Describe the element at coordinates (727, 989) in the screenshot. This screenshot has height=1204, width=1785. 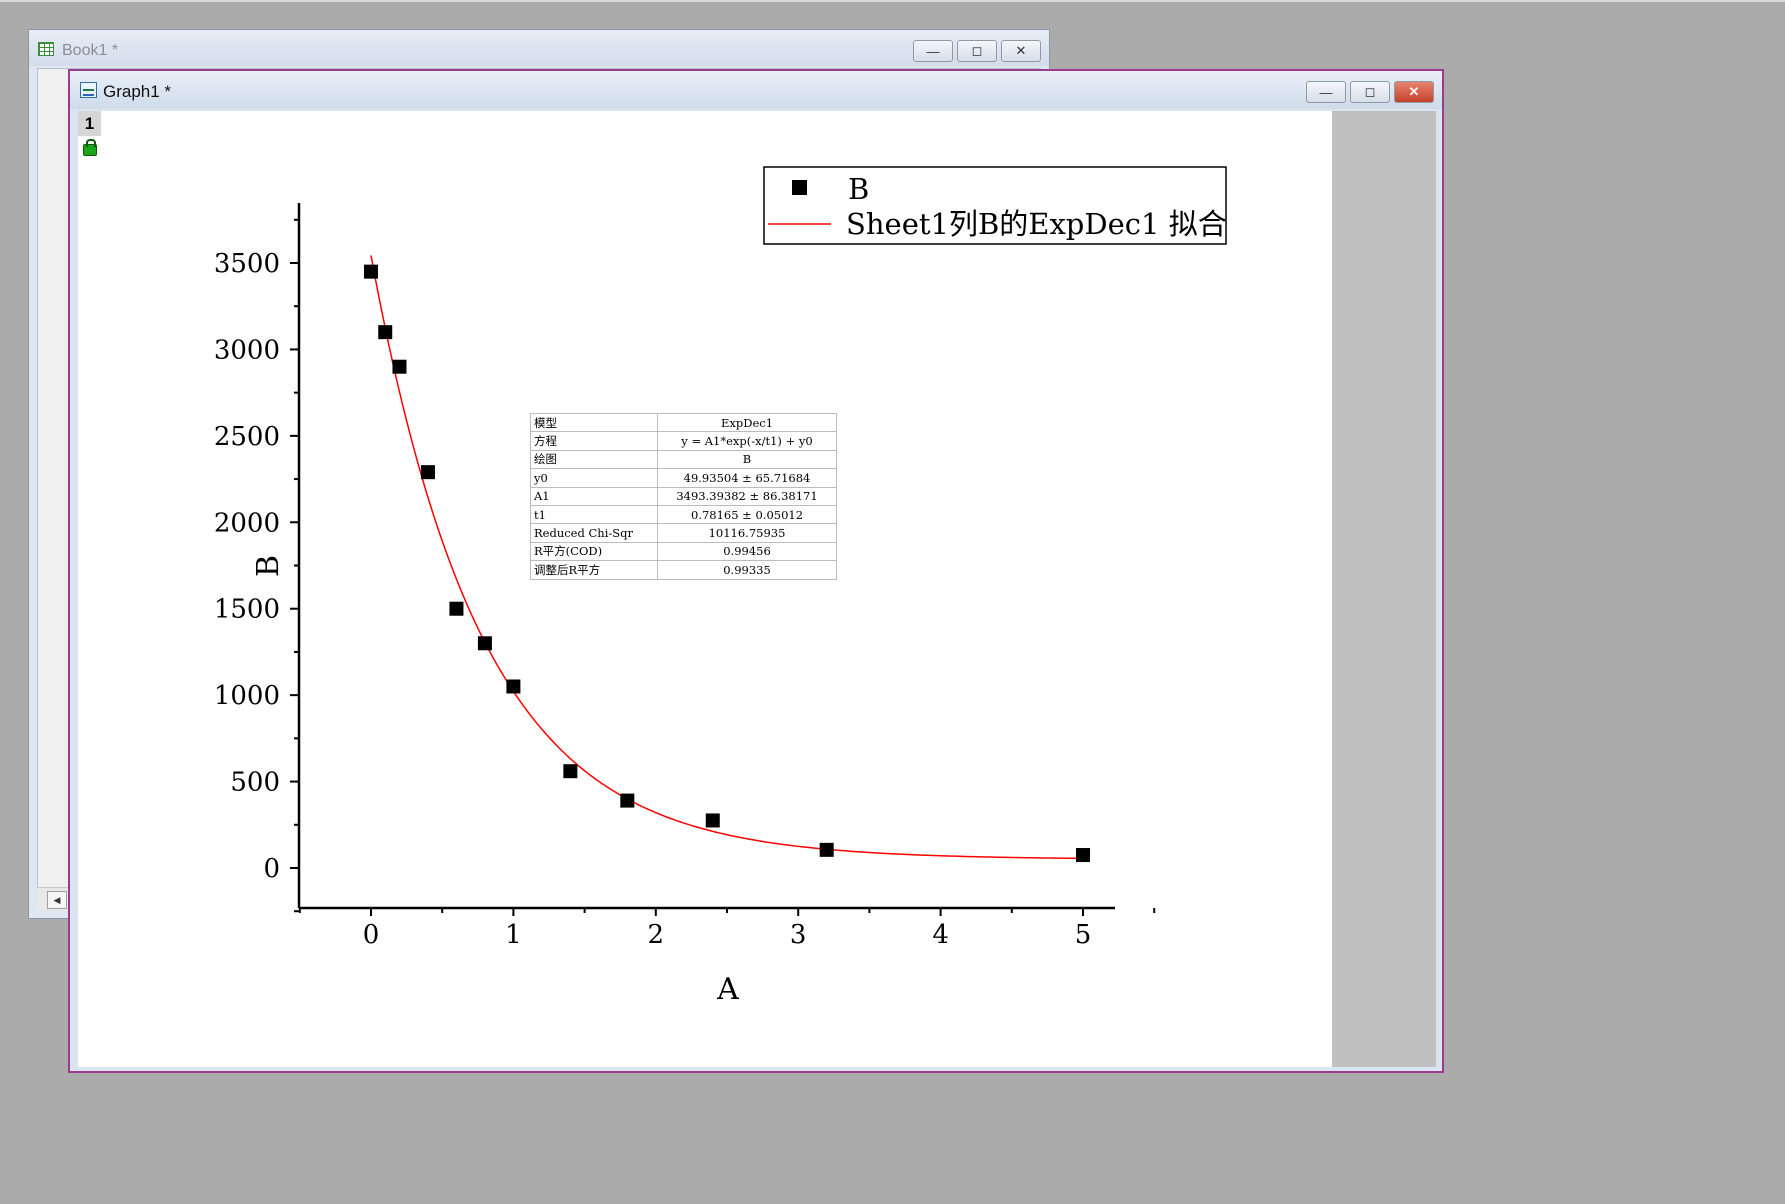
I see `x-axis-label: A` at that location.